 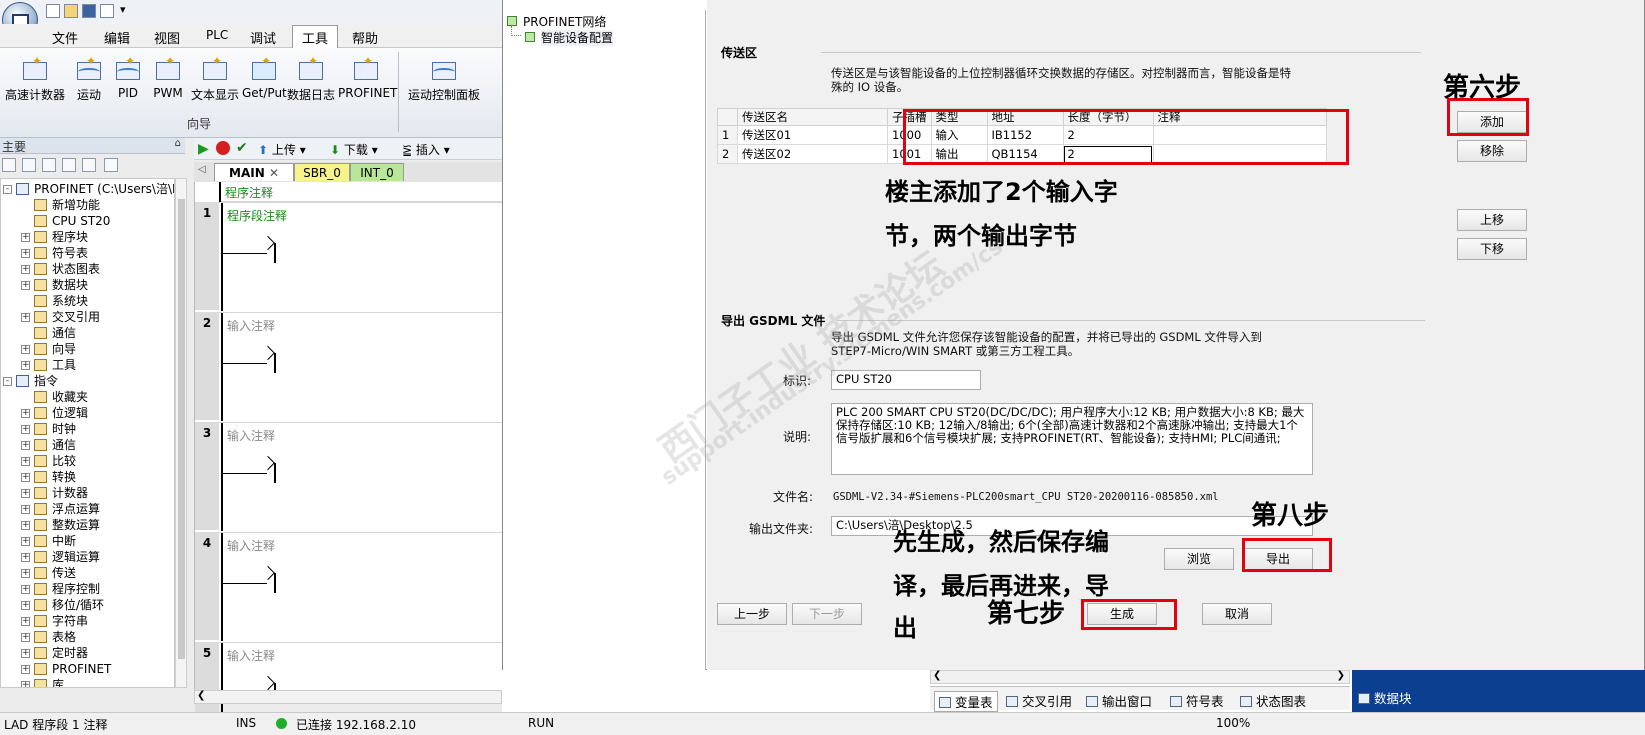 What do you see at coordinates (827, 614) in the screenshot?
I see `next-button: 下一步` at bounding box center [827, 614].